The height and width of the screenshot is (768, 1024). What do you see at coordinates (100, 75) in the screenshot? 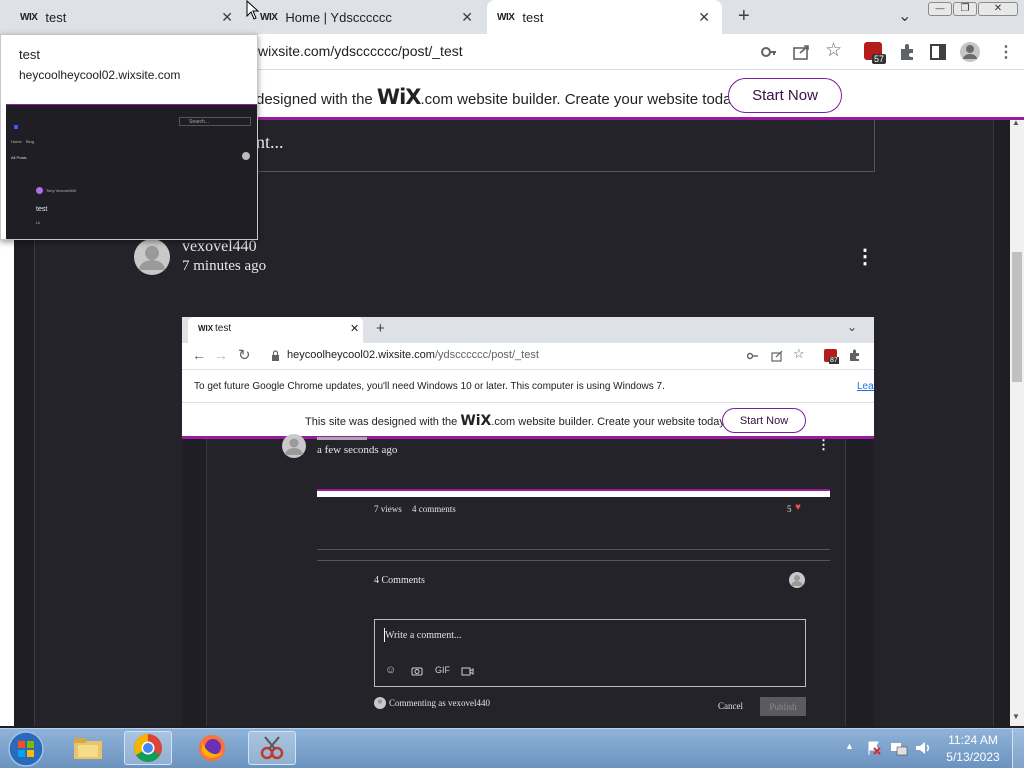
I see `preview-url: heycoolheycool02.wixsite.com` at bounding box center [100, 75].